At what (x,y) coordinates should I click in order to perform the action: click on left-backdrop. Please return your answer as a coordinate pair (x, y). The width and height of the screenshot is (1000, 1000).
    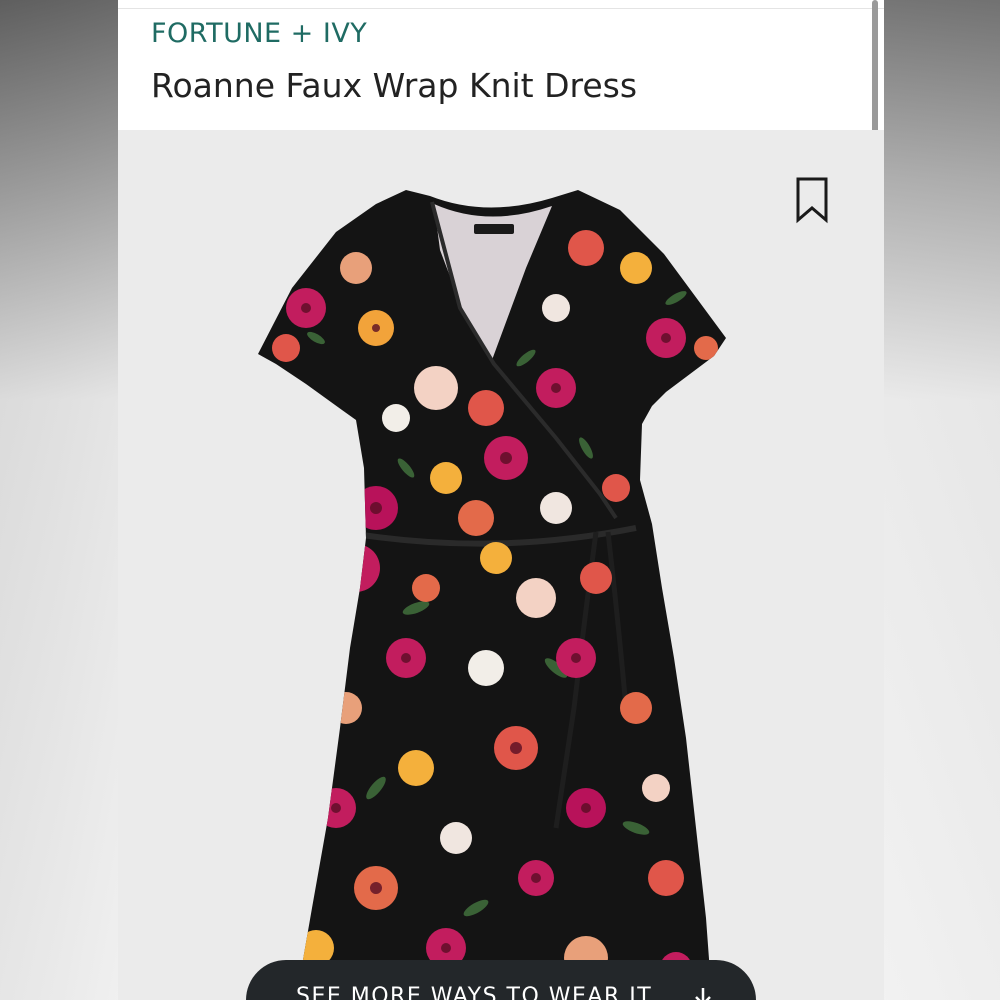
    Looking at the image, I should click on (59, 500).